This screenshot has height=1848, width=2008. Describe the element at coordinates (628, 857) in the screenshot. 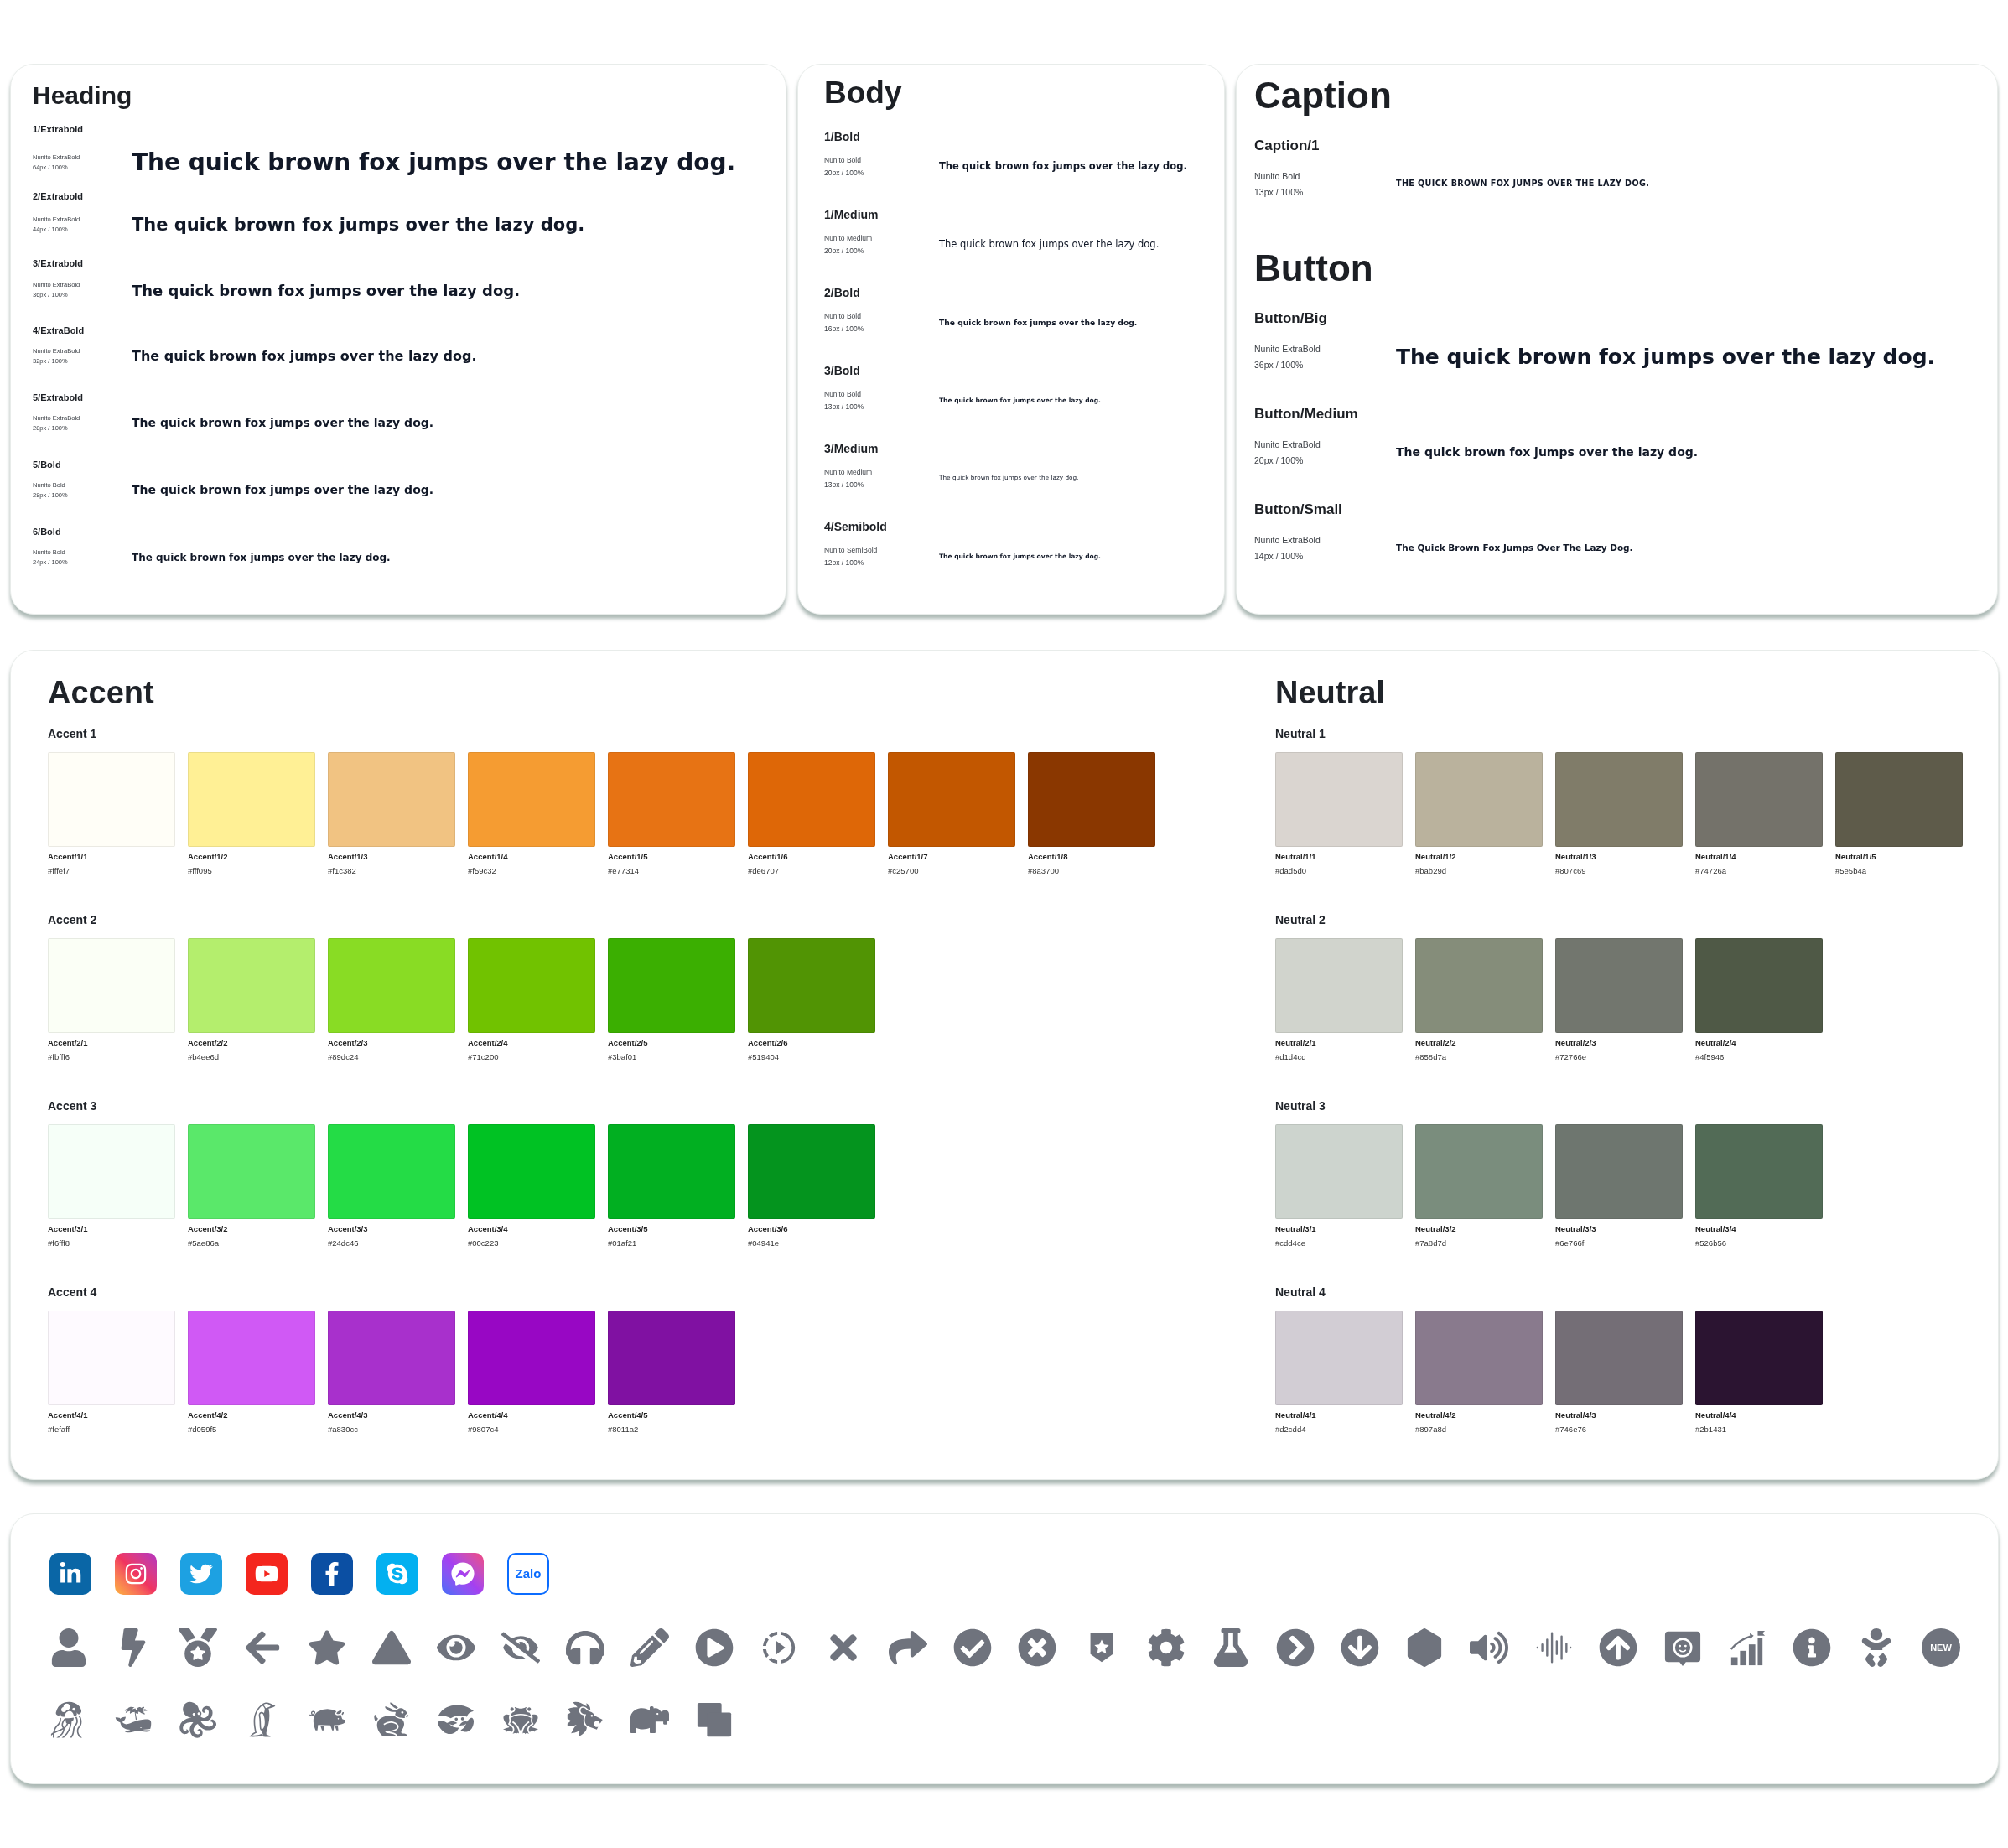

I see `swatch-label: Accent/1/5` at that location.